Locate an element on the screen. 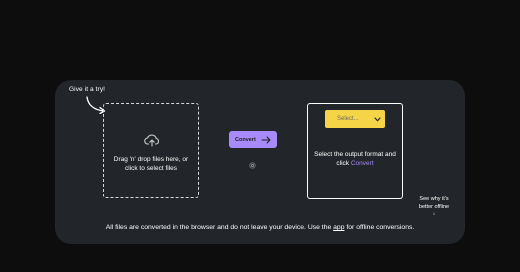 Image resolution: width=520 pixels, height=272 pixels. down-arrow-icon: ↓ is located at coordinates (434, 214).